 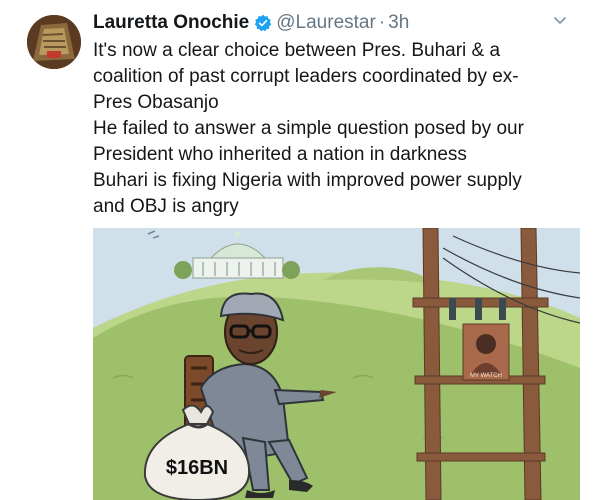 What do you see at coordinates (486, 352) in the screenshot?
I see `poster: MY WATCH` at bounding box center [486, 352].